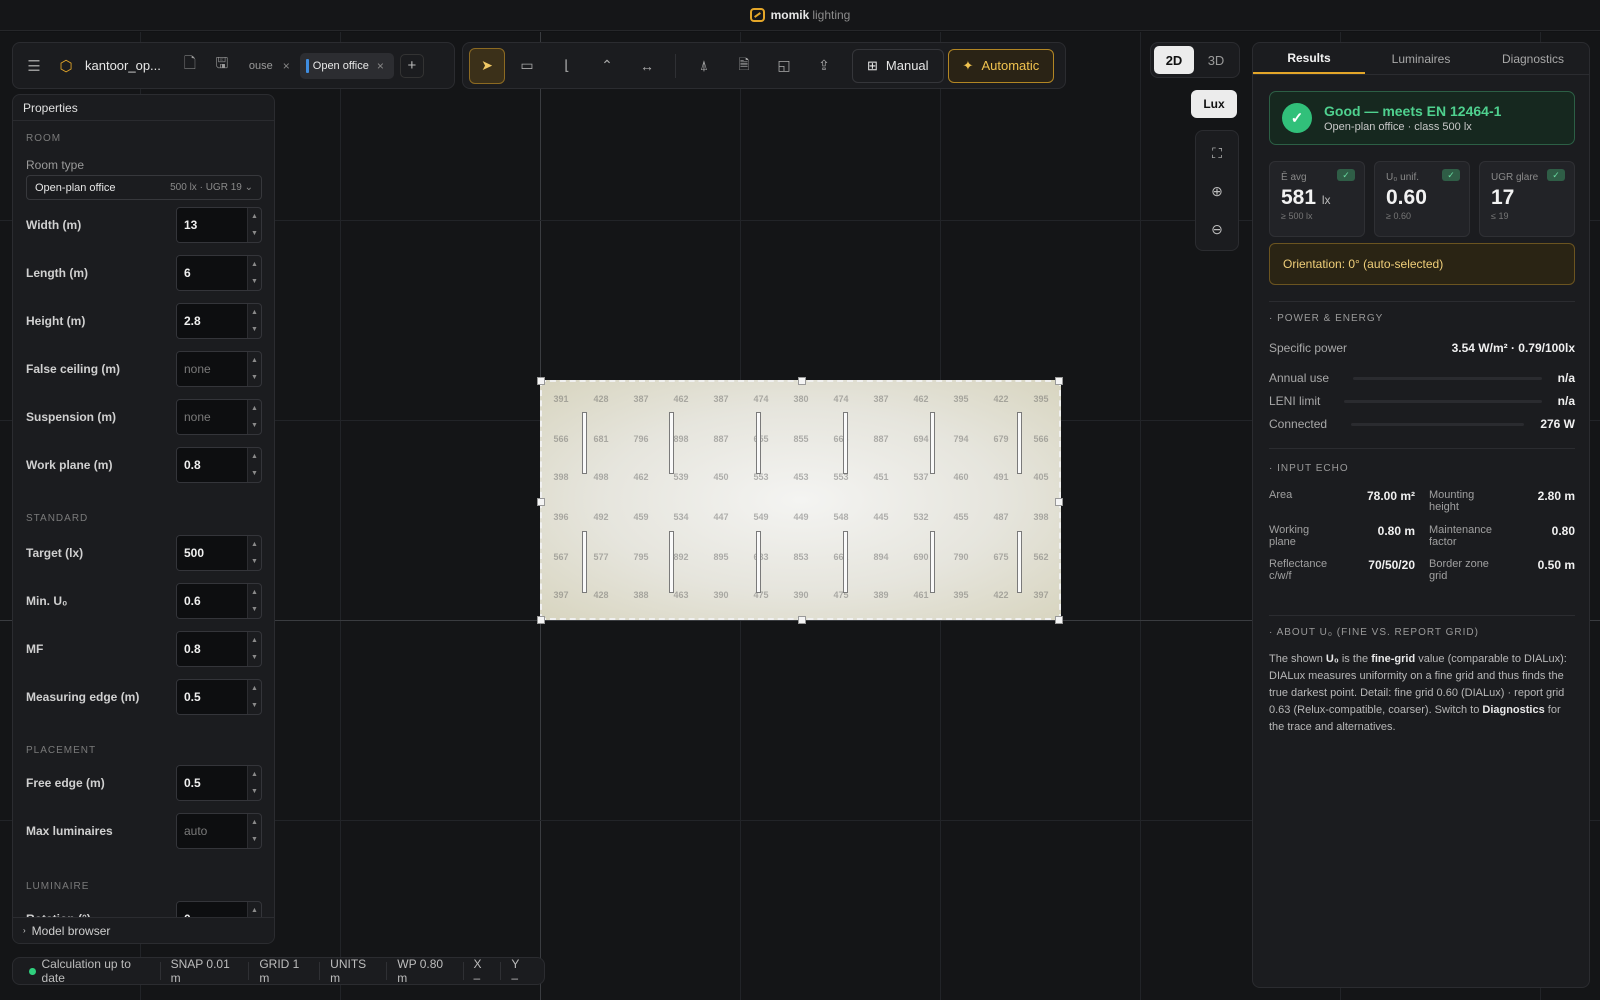  What do you see at coordinates (567, 66) in the screenshot?
I see `l-shape-tool-icon: ⌊` at bounding box center [567, 66].